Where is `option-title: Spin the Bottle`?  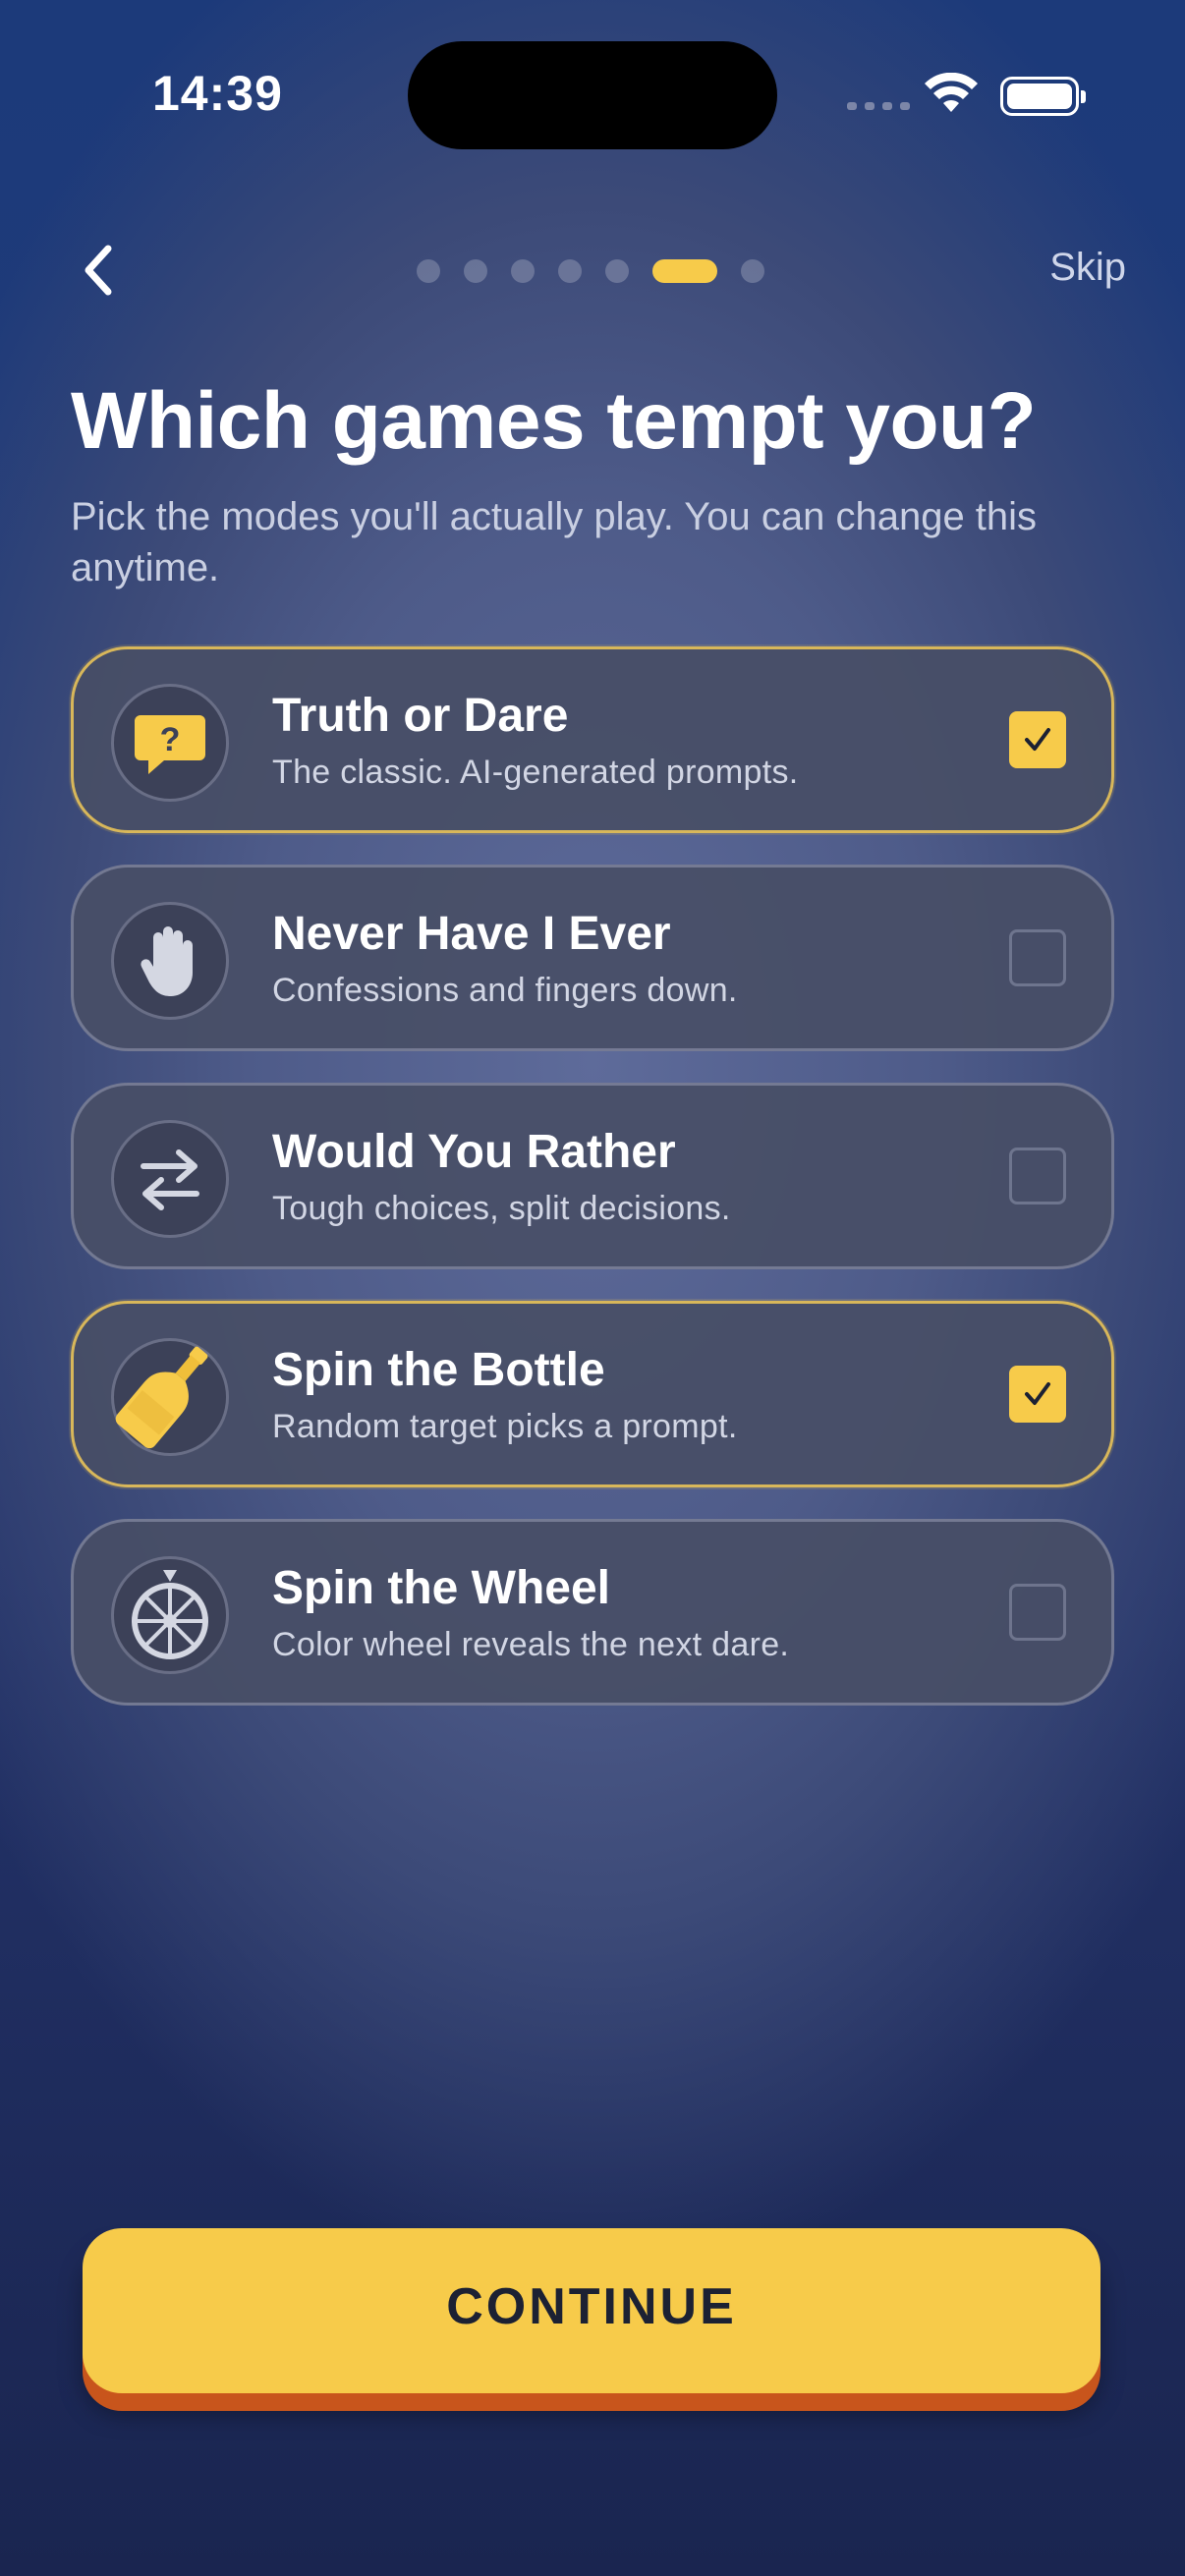 option-title: Spin the Bottle is located at coordinates (439, 1370).